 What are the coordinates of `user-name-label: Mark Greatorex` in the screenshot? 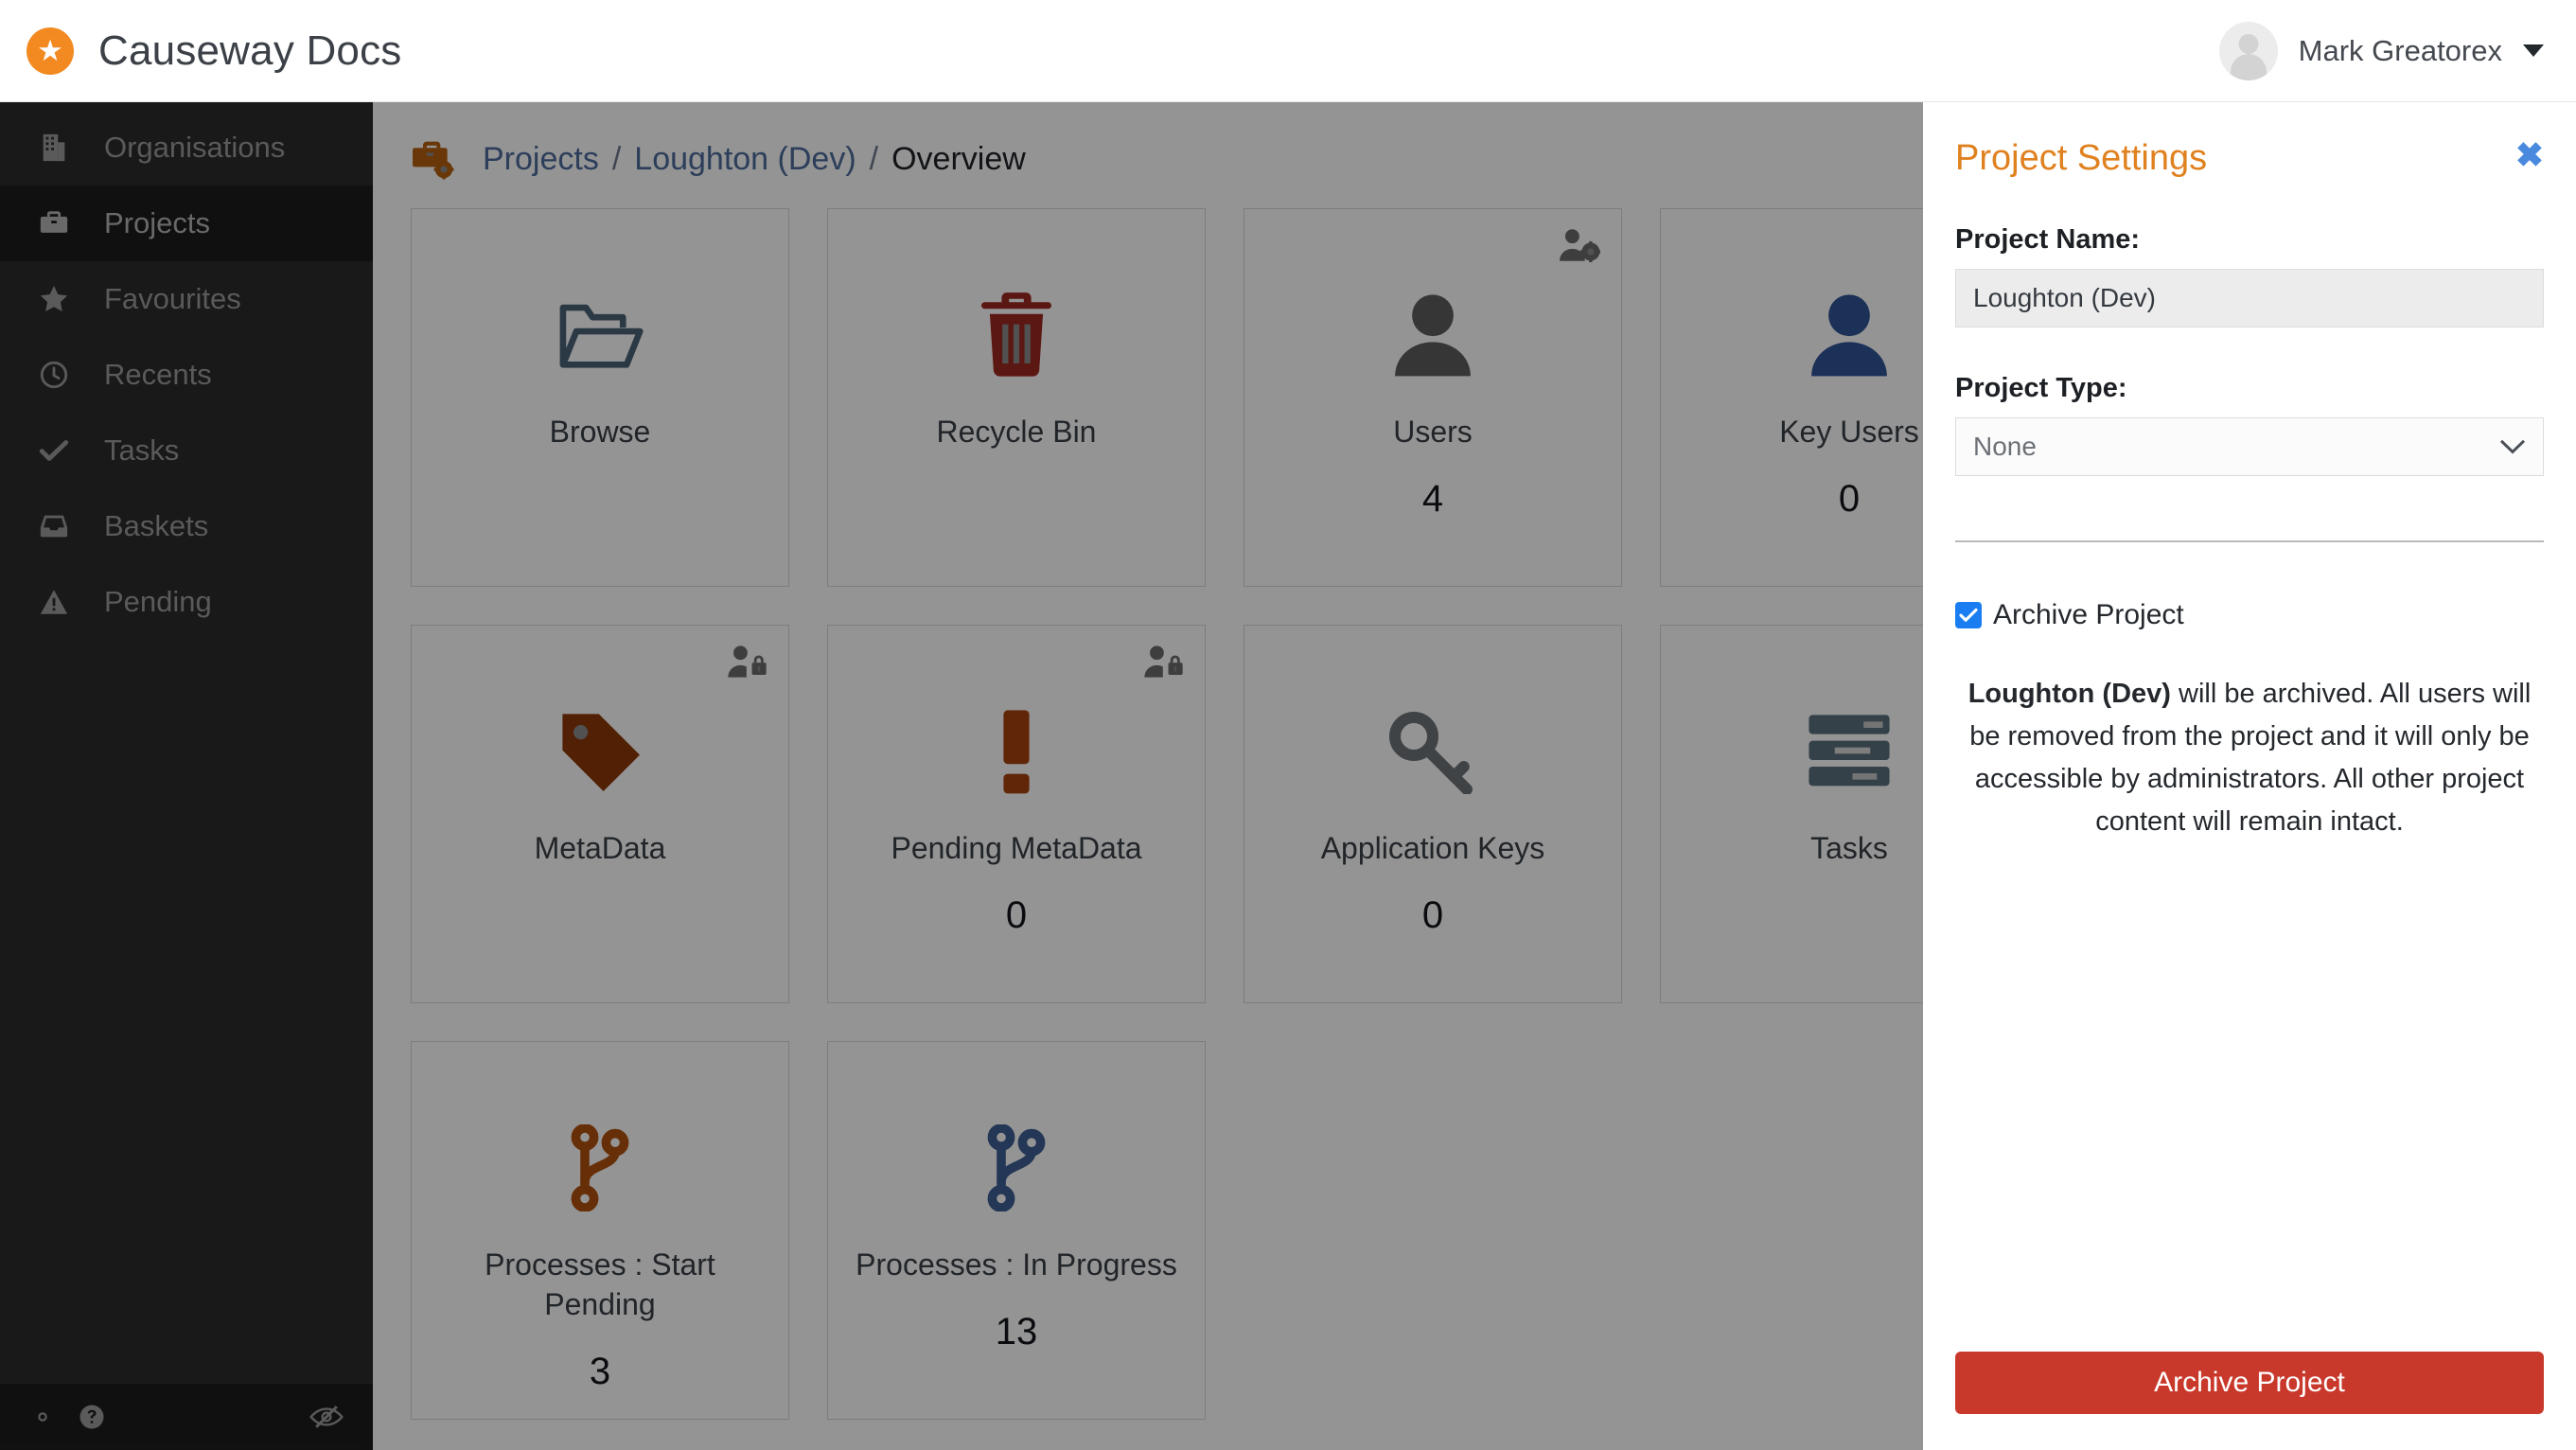 It's located at (2400, 50).